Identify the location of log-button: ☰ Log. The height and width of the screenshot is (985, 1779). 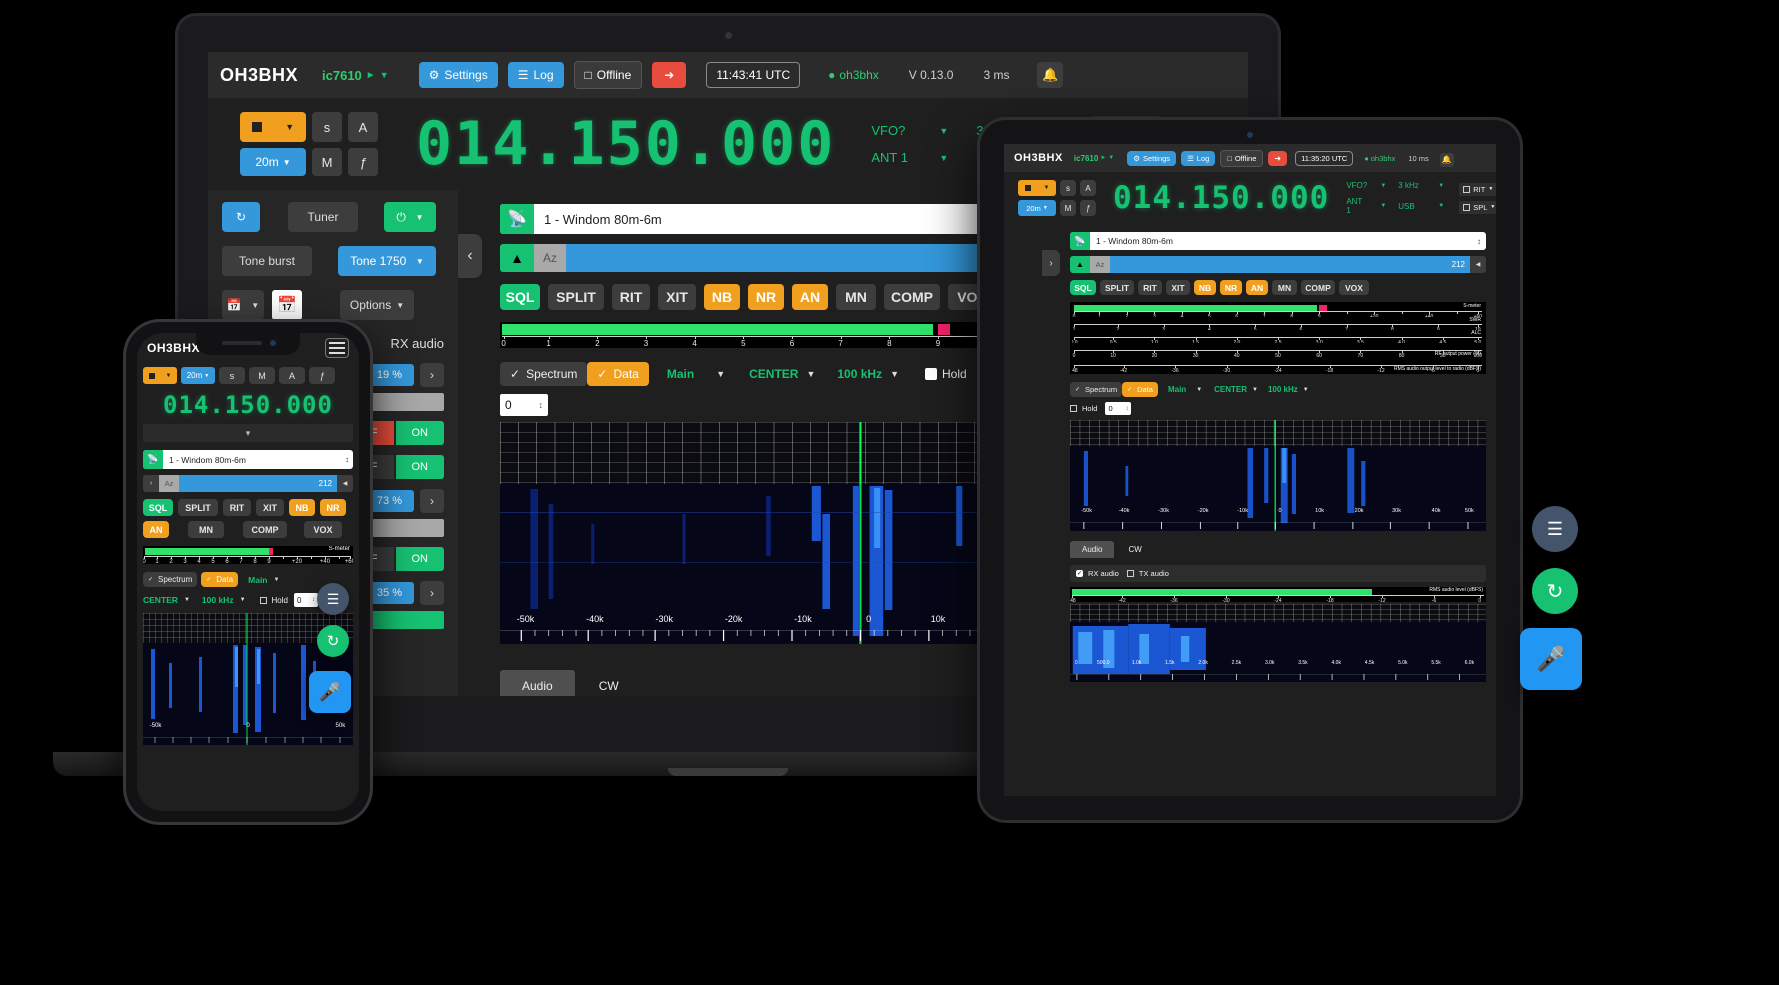
(1198, 158).